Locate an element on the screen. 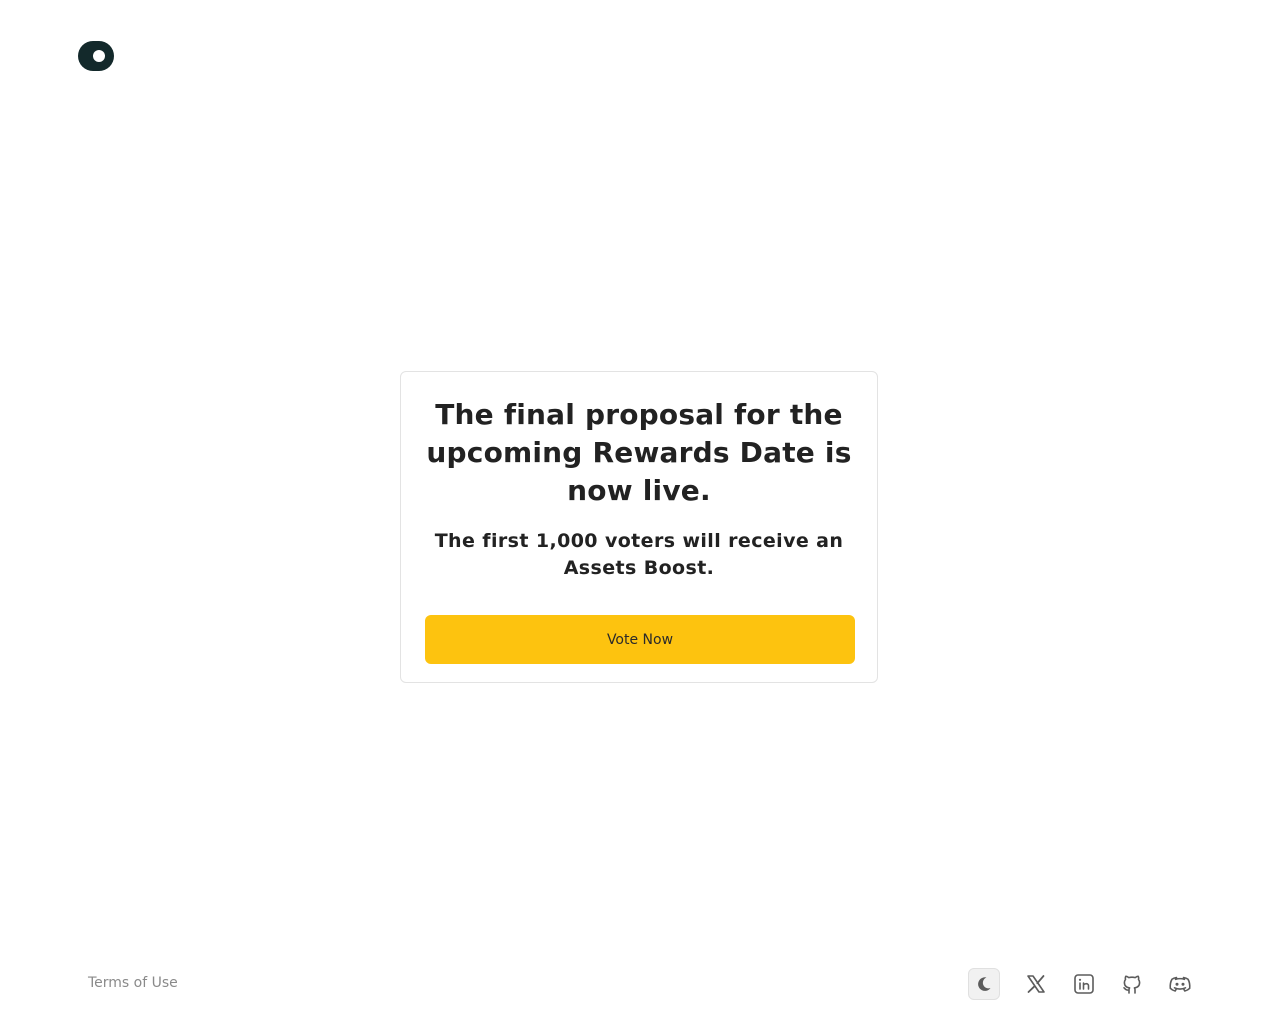 Image resolution: width=1280 pixels, height=1024 pixels. moon-icon is located at coordinates (984, 984).